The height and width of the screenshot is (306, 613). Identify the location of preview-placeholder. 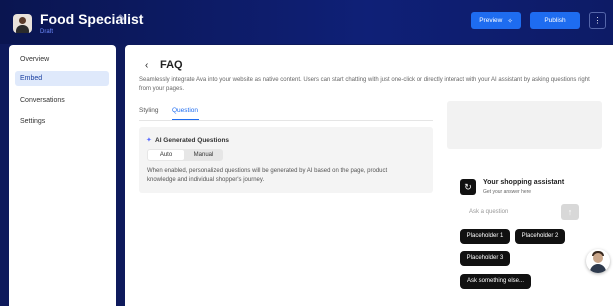
(524, 125).